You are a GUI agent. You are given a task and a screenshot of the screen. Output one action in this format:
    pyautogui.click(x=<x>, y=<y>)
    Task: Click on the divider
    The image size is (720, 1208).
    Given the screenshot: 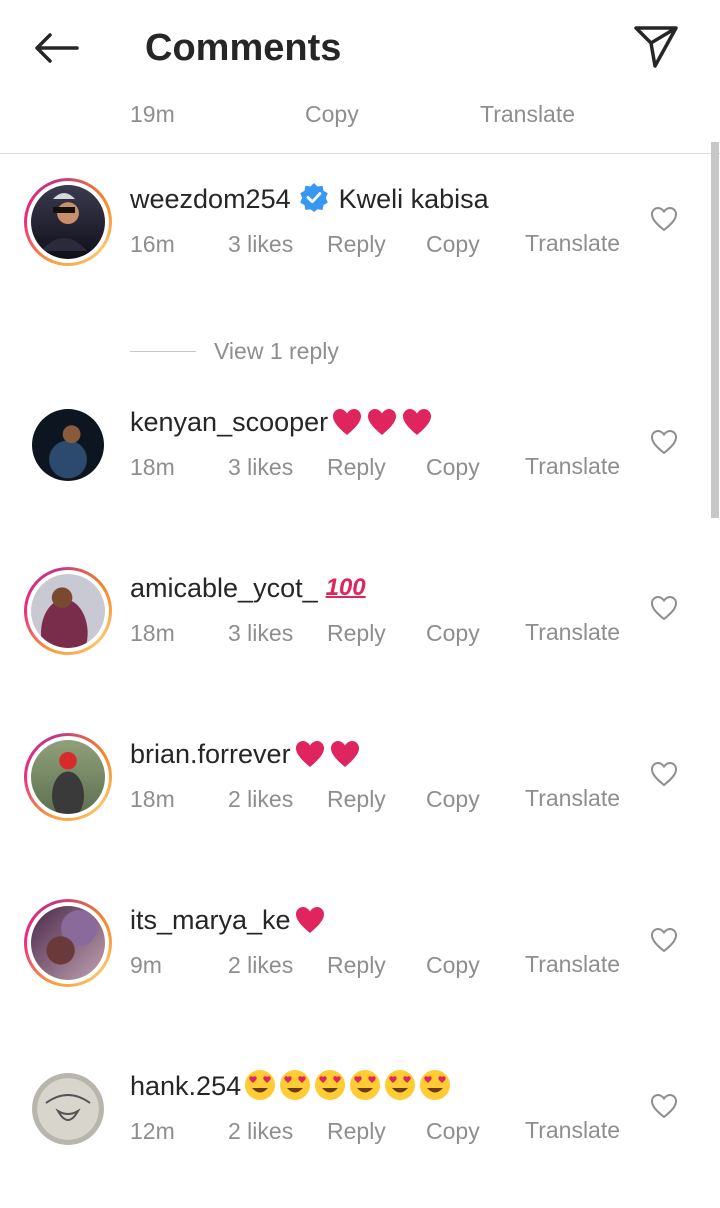 What is the action you would take?
    pyautogui.click(x=163, y=351)
    